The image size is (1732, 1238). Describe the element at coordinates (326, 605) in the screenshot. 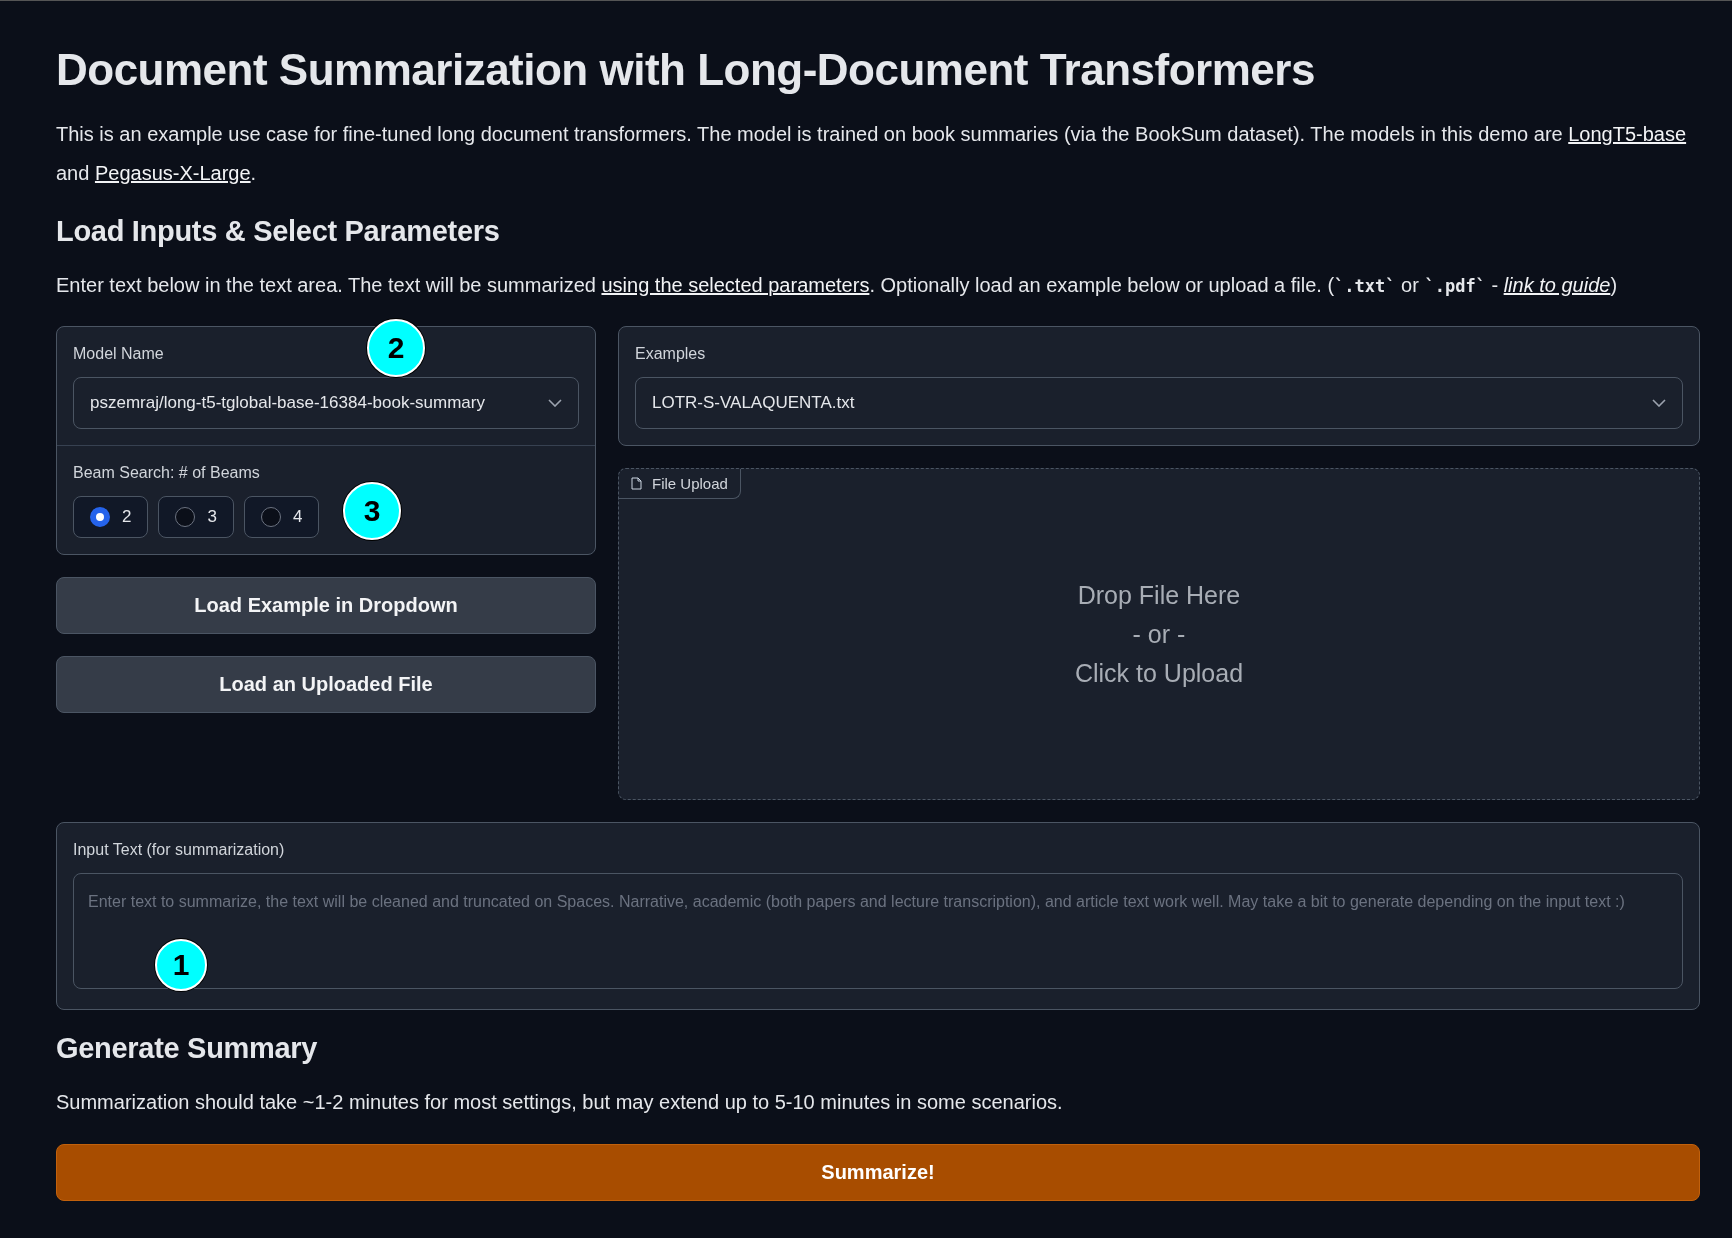

I see `load-button: Load Example in Dropdown` at that location.